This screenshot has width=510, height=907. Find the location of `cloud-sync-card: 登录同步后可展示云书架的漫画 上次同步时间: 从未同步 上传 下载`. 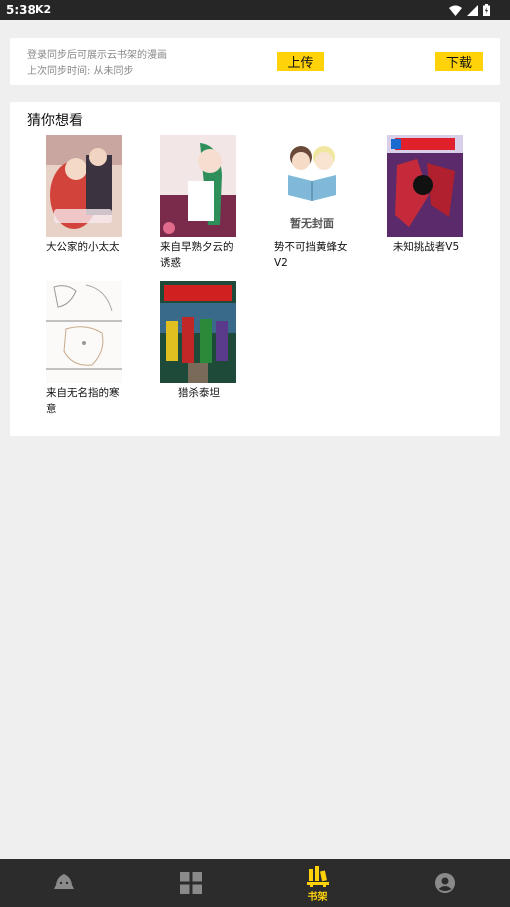

cloud-sync-card: 登录同步后可展示云书架的漫画 上次同步时间: 从未同步 上传 下载 is located at coordinates (255, 61).